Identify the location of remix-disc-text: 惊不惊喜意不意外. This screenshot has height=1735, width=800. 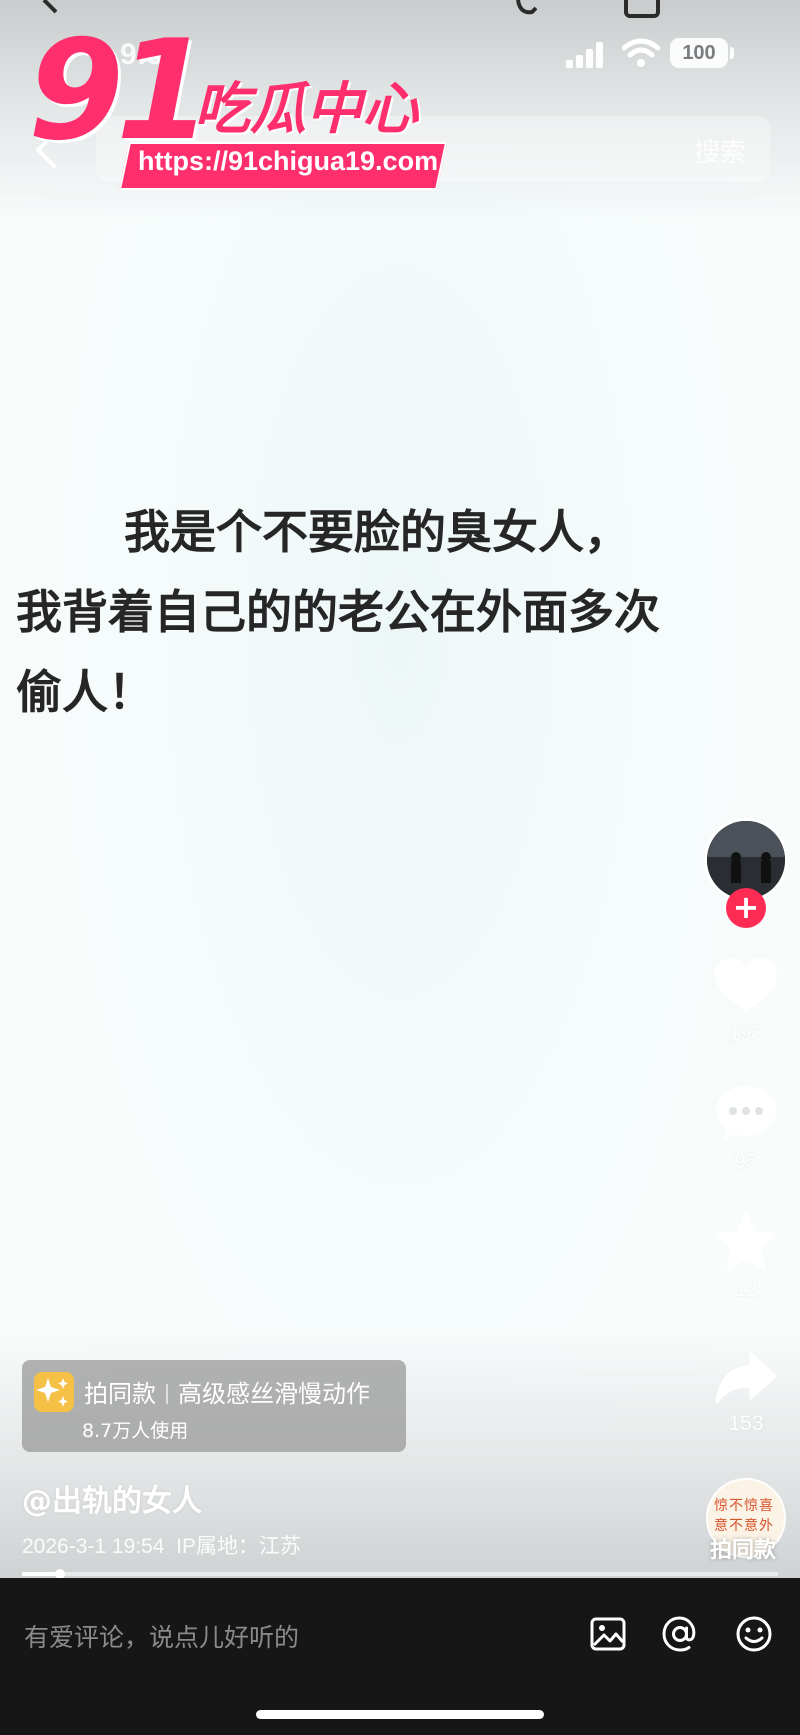
(744, 1516).